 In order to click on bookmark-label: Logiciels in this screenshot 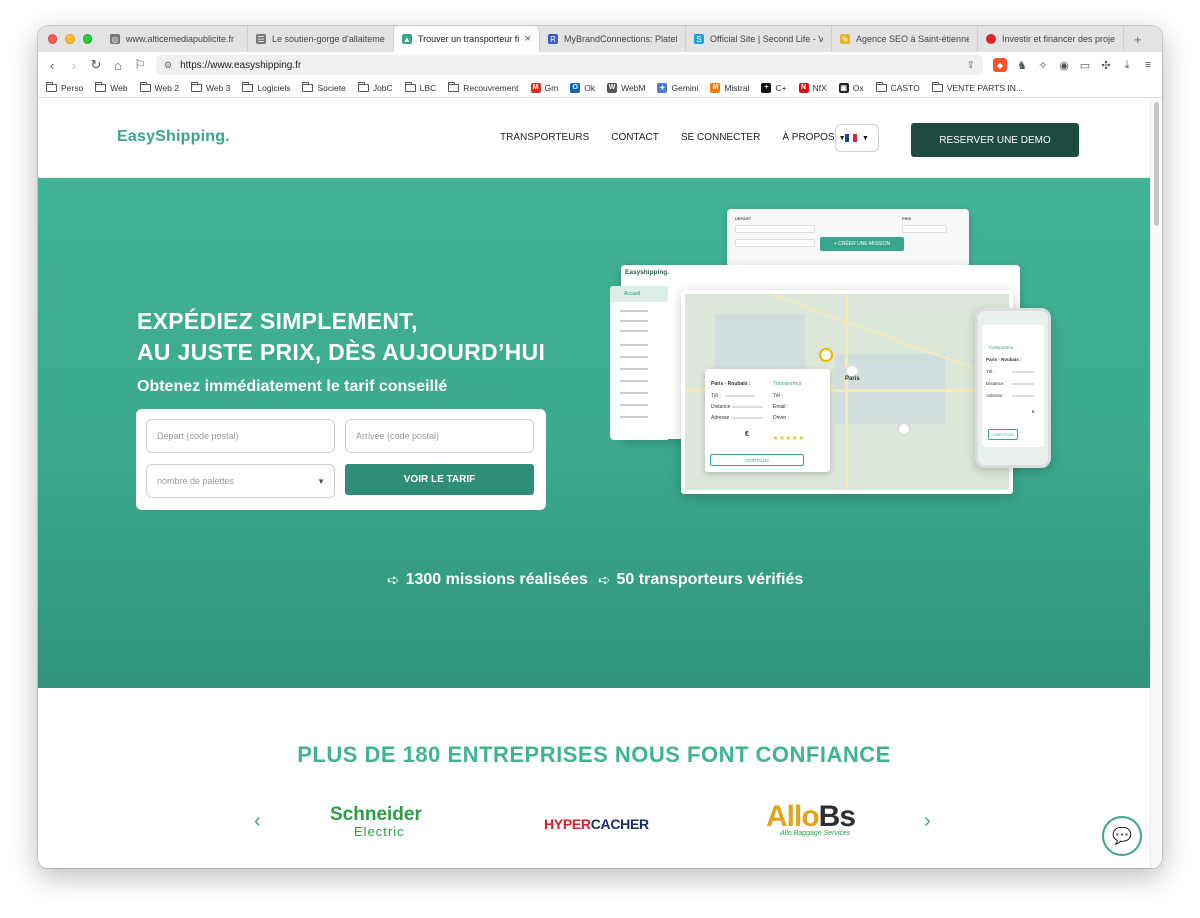, I will do `click(274, 87)`.